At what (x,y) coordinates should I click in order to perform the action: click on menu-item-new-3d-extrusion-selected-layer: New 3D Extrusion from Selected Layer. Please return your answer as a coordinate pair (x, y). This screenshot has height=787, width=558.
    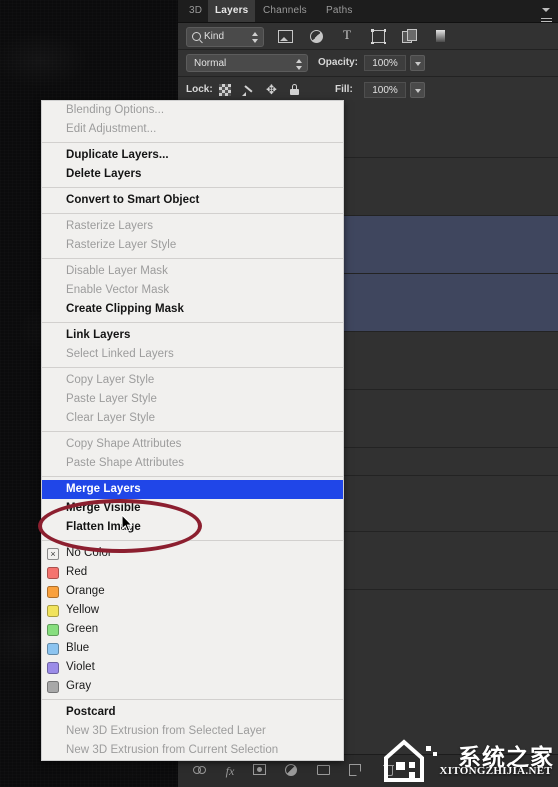
    Looking at the image, I should click on (166, 731).